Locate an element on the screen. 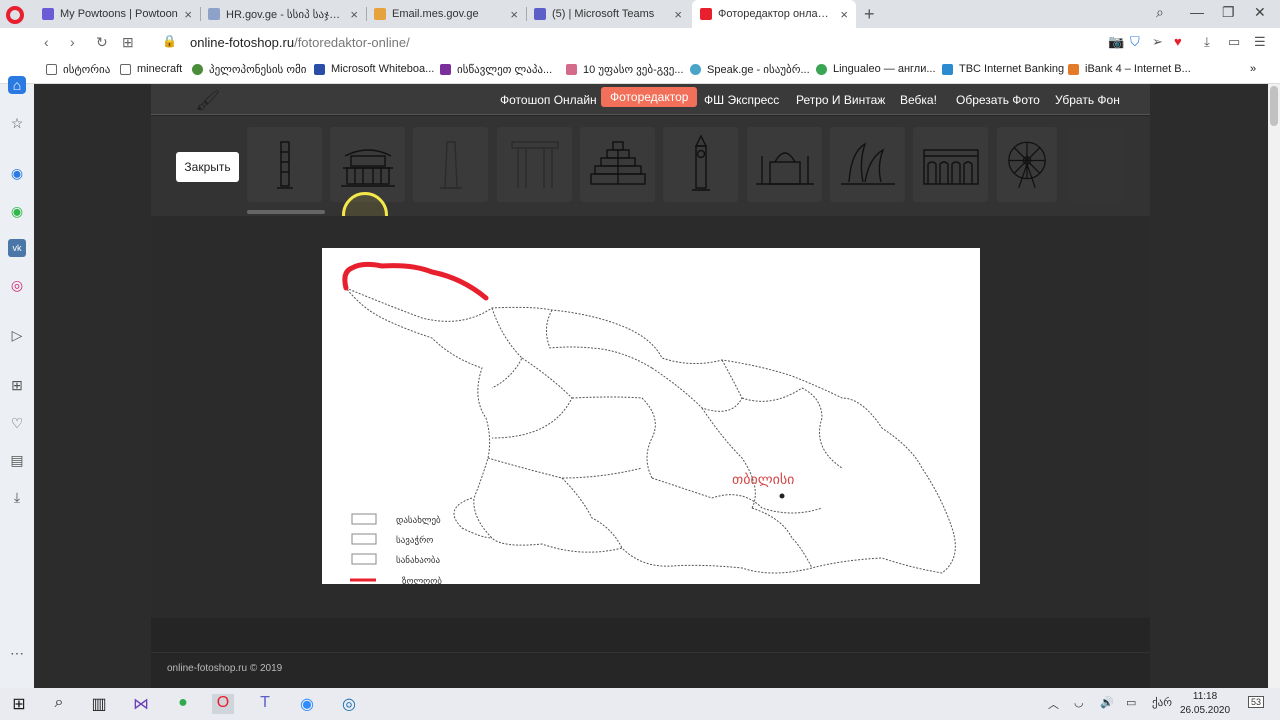 Image resolution: width=1280 pixels, height=720 pixels. ferris-wheel-landmark-icon is located at coordinates (1027, 164).